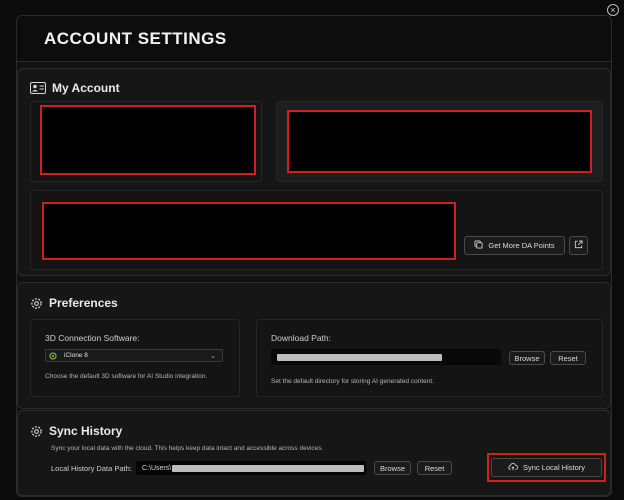 The height and width of the screenshot is (500, 624). I want to click on external-link-button, so click(578, 245).